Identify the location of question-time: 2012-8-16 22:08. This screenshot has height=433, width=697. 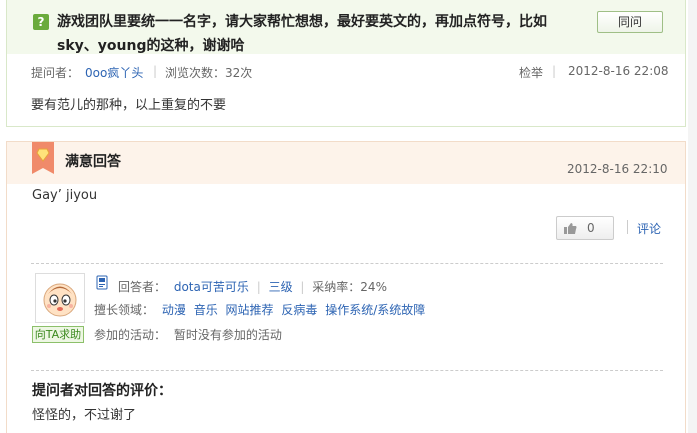
(618, 71).